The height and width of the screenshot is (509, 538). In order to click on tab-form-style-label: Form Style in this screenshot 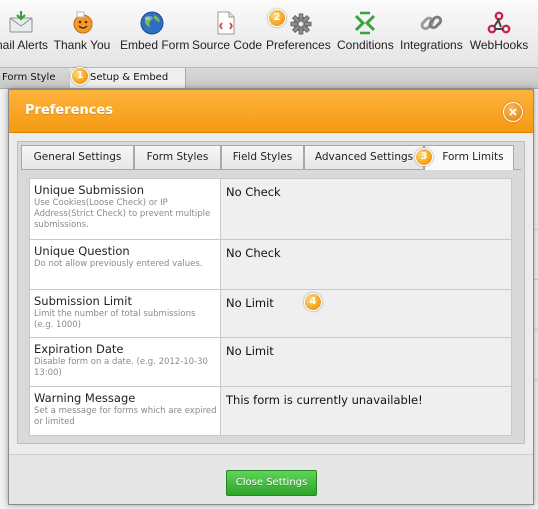, I will do `click(29, 77)`.